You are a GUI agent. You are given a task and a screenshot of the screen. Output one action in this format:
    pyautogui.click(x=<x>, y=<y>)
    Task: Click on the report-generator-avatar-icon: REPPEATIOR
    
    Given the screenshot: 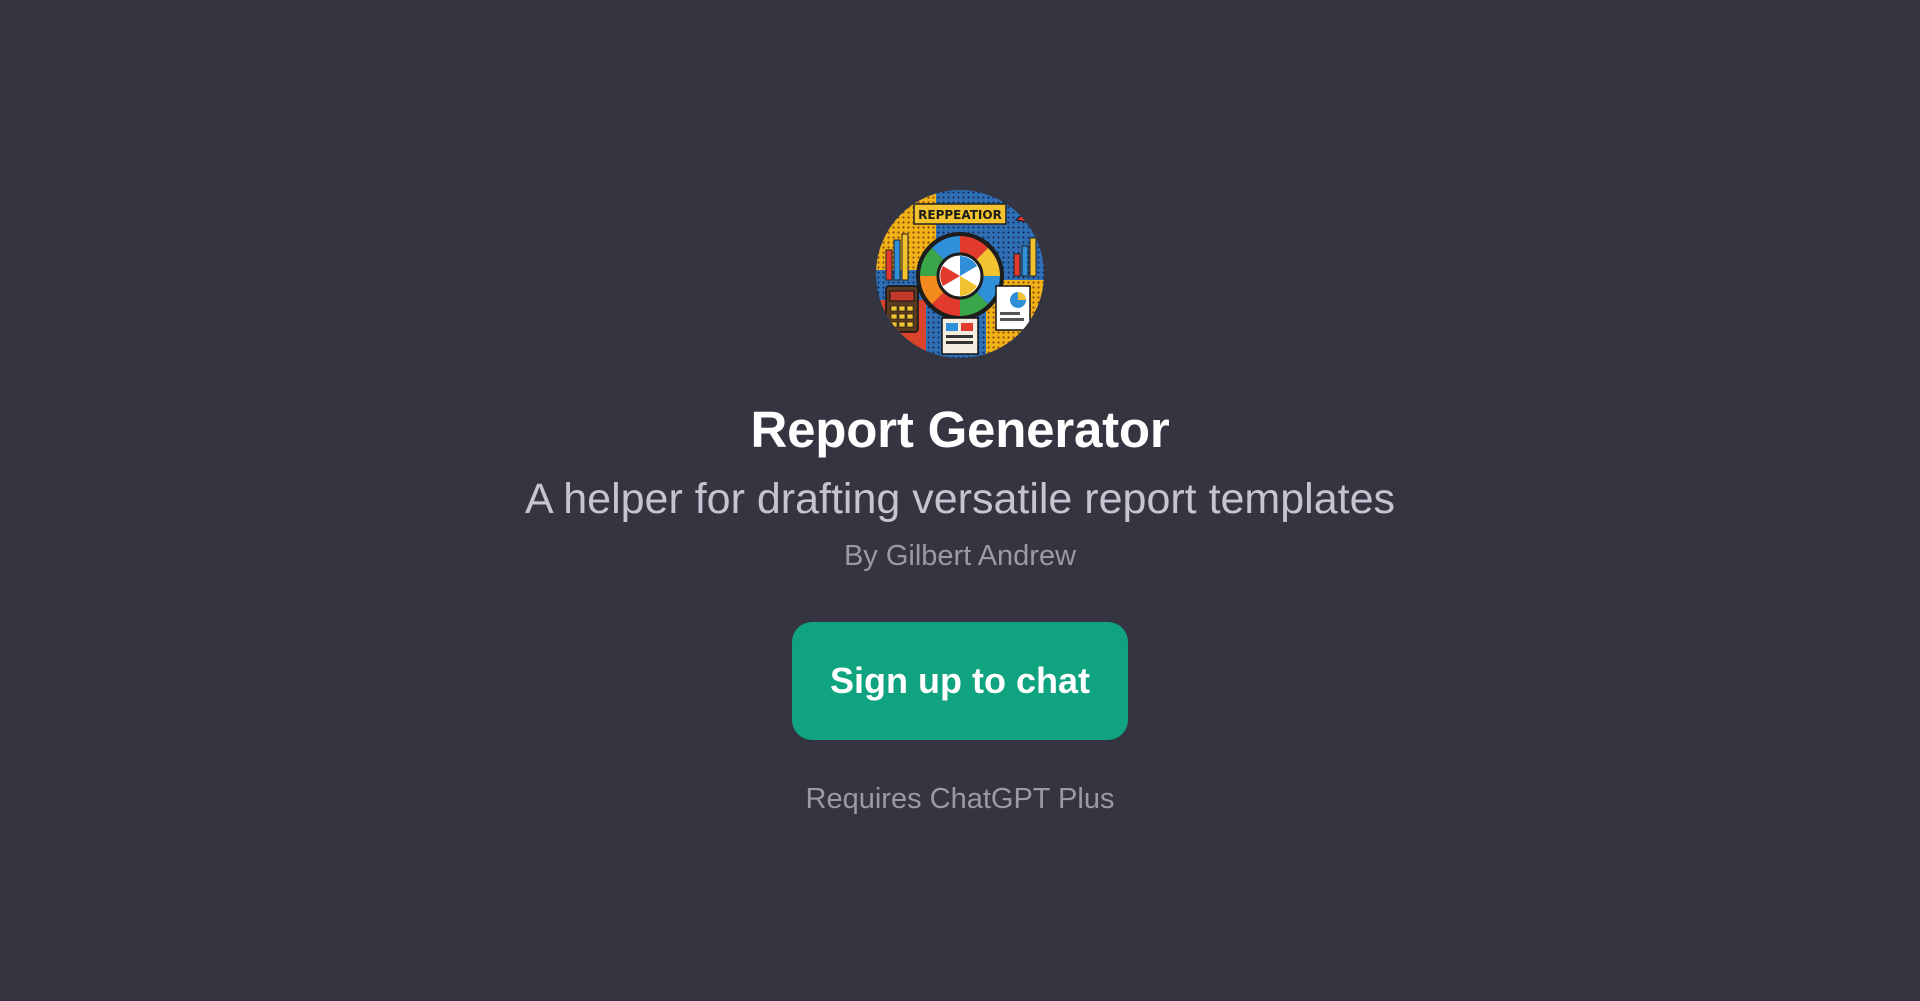 What is the action you would take?
    pyautogui.click(x=960, y=274)
    